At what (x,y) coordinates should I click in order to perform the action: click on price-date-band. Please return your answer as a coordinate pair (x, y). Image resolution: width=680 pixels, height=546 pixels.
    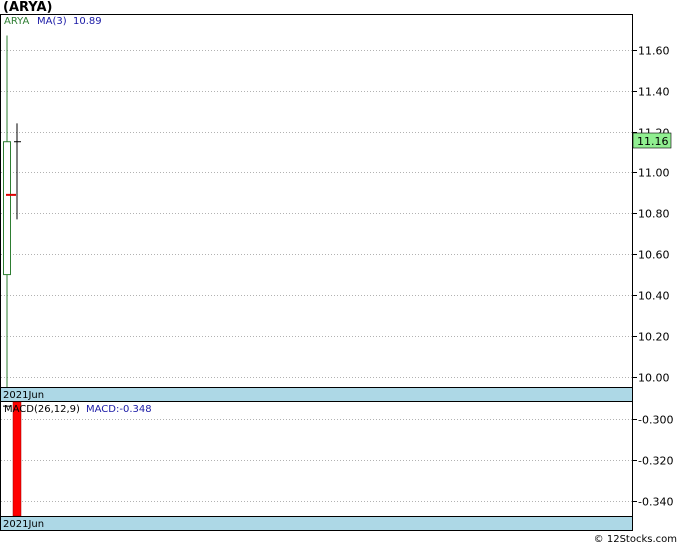
    Looking at the image, I should click on (316, 394).